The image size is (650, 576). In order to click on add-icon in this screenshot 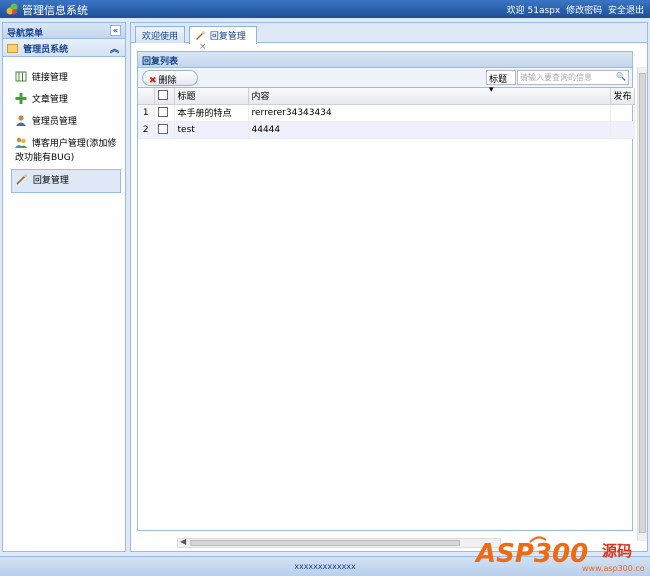, I will do `click(21, 98)`.